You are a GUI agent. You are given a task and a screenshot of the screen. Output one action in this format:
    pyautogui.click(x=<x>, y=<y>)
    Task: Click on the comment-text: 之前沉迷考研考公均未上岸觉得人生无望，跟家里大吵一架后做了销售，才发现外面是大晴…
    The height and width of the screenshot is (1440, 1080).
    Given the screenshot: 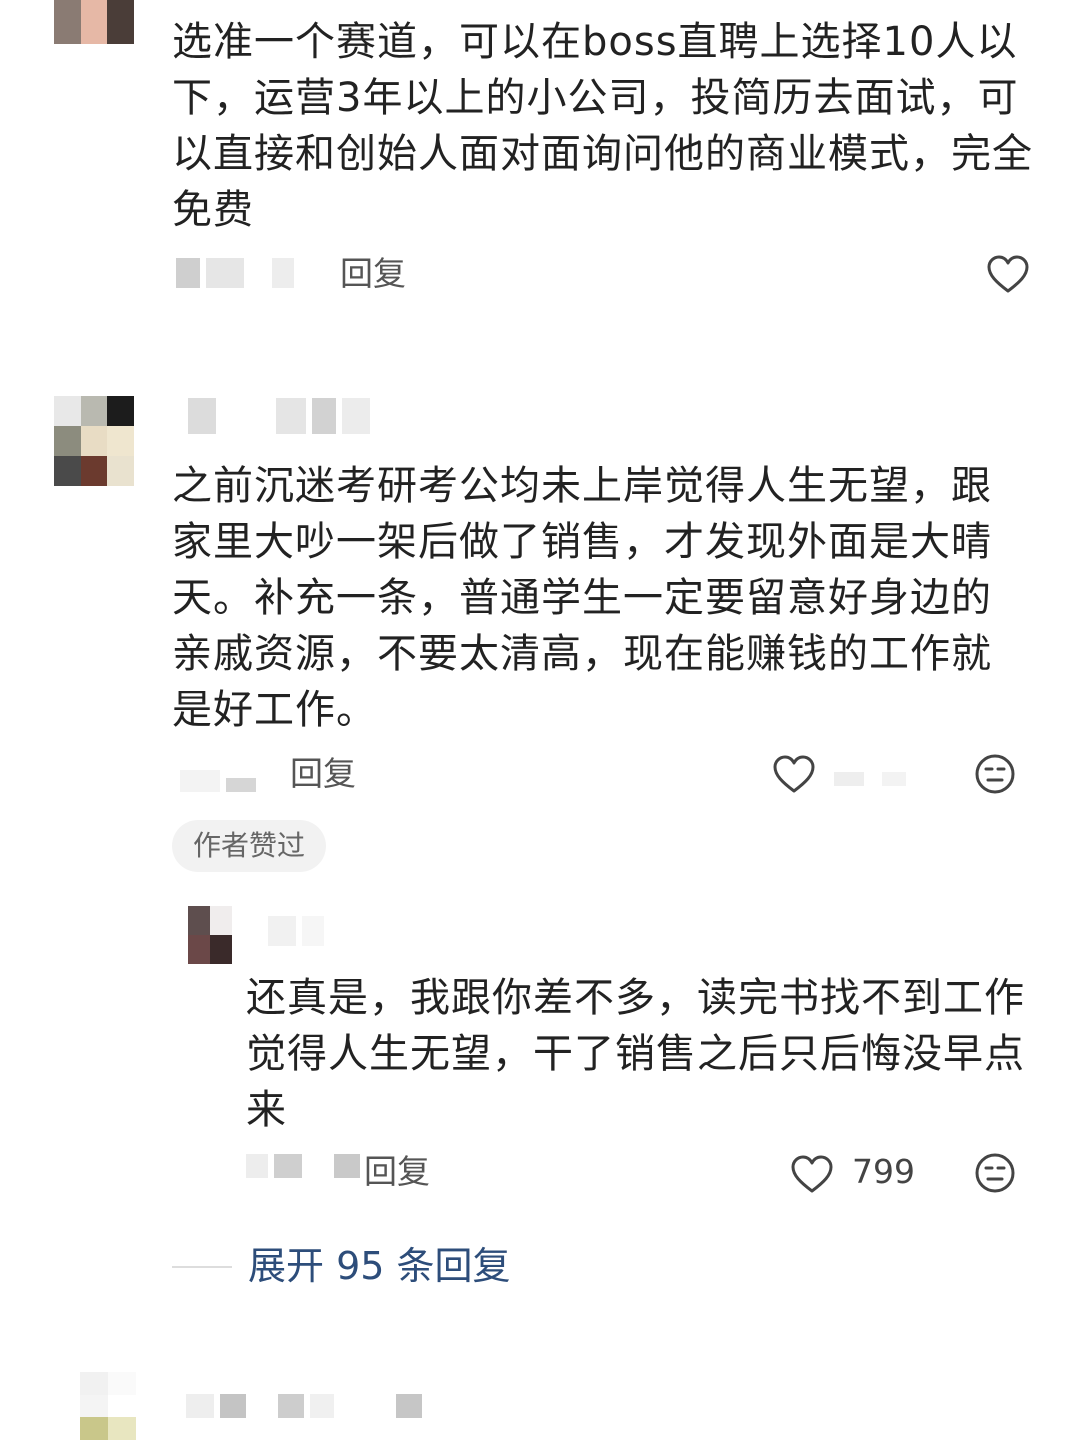 What is the action you would take?
    pyautogui.click(x=582, y=598)
    